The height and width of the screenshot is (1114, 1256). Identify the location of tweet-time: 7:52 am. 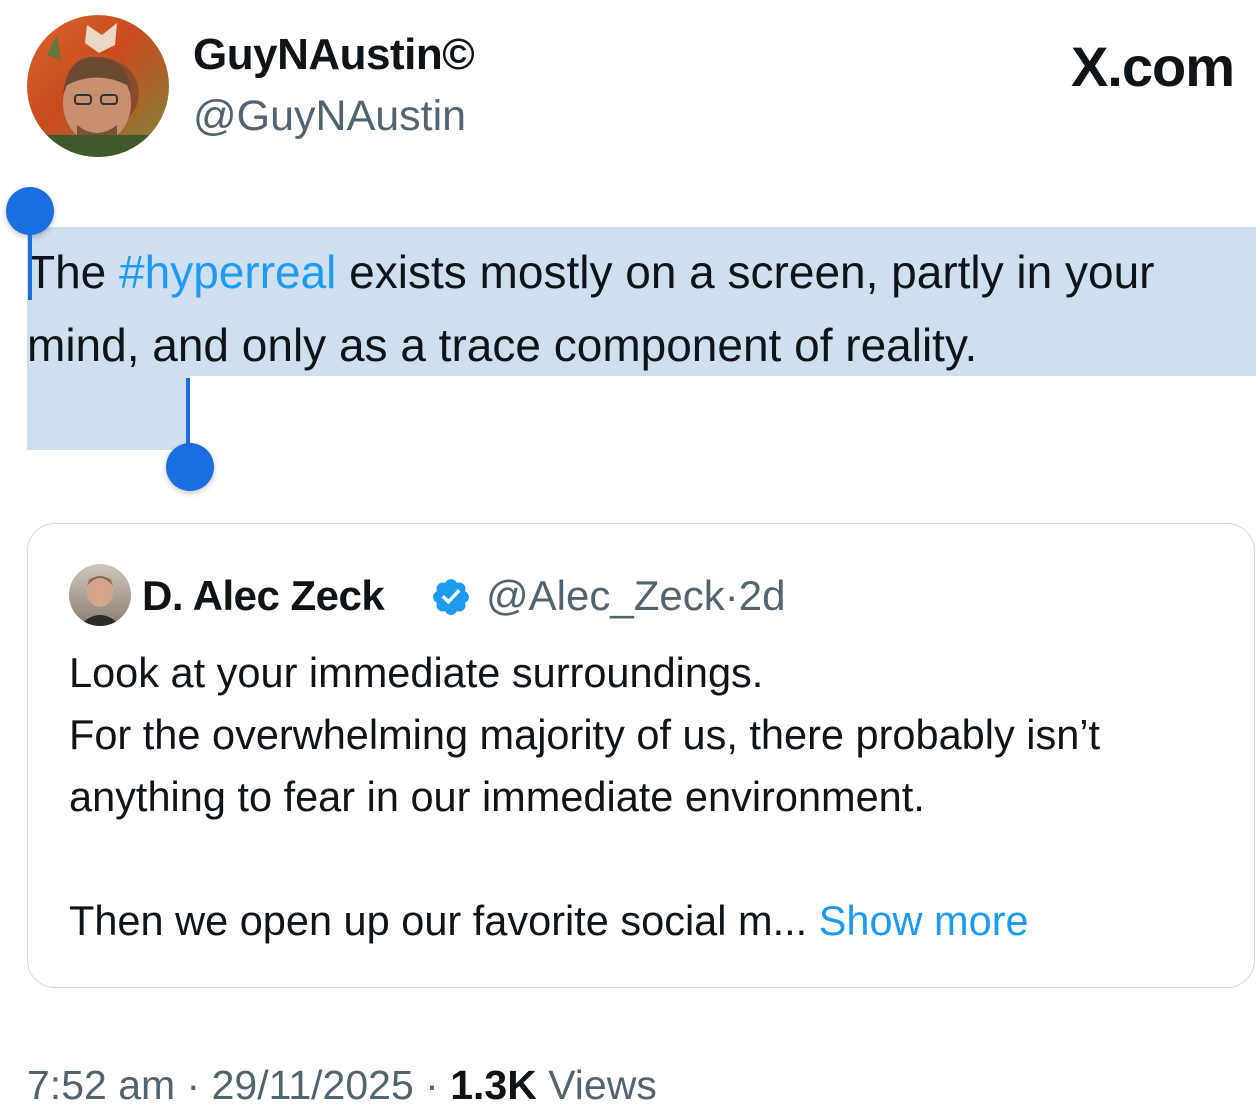
(101, 1085).